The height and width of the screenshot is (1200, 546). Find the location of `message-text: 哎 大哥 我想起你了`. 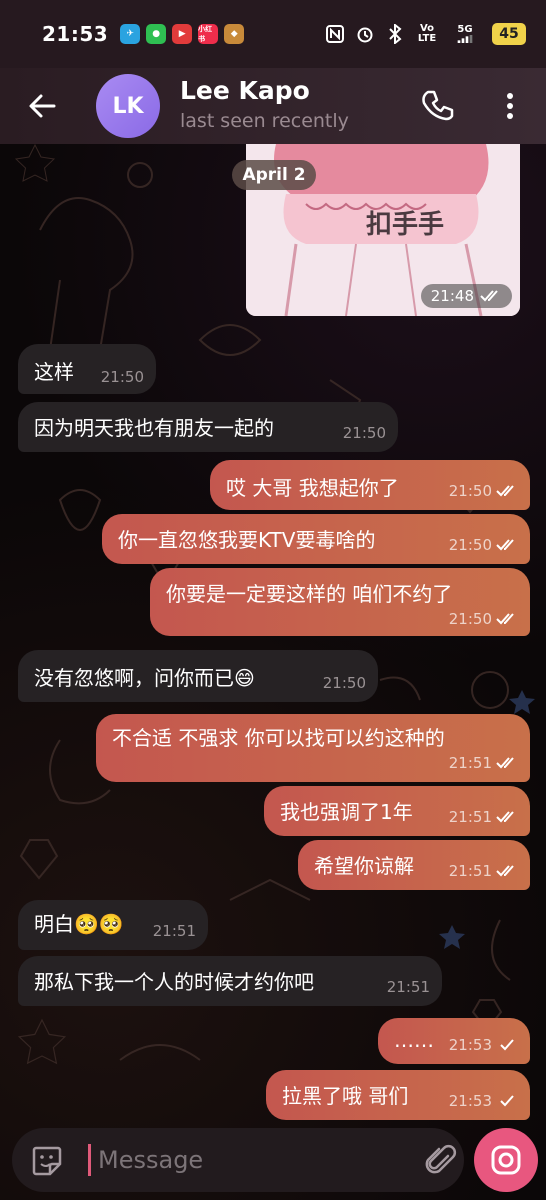

message-text: 哎 大哥 我想起你了 is located at coordinates (312, 488).